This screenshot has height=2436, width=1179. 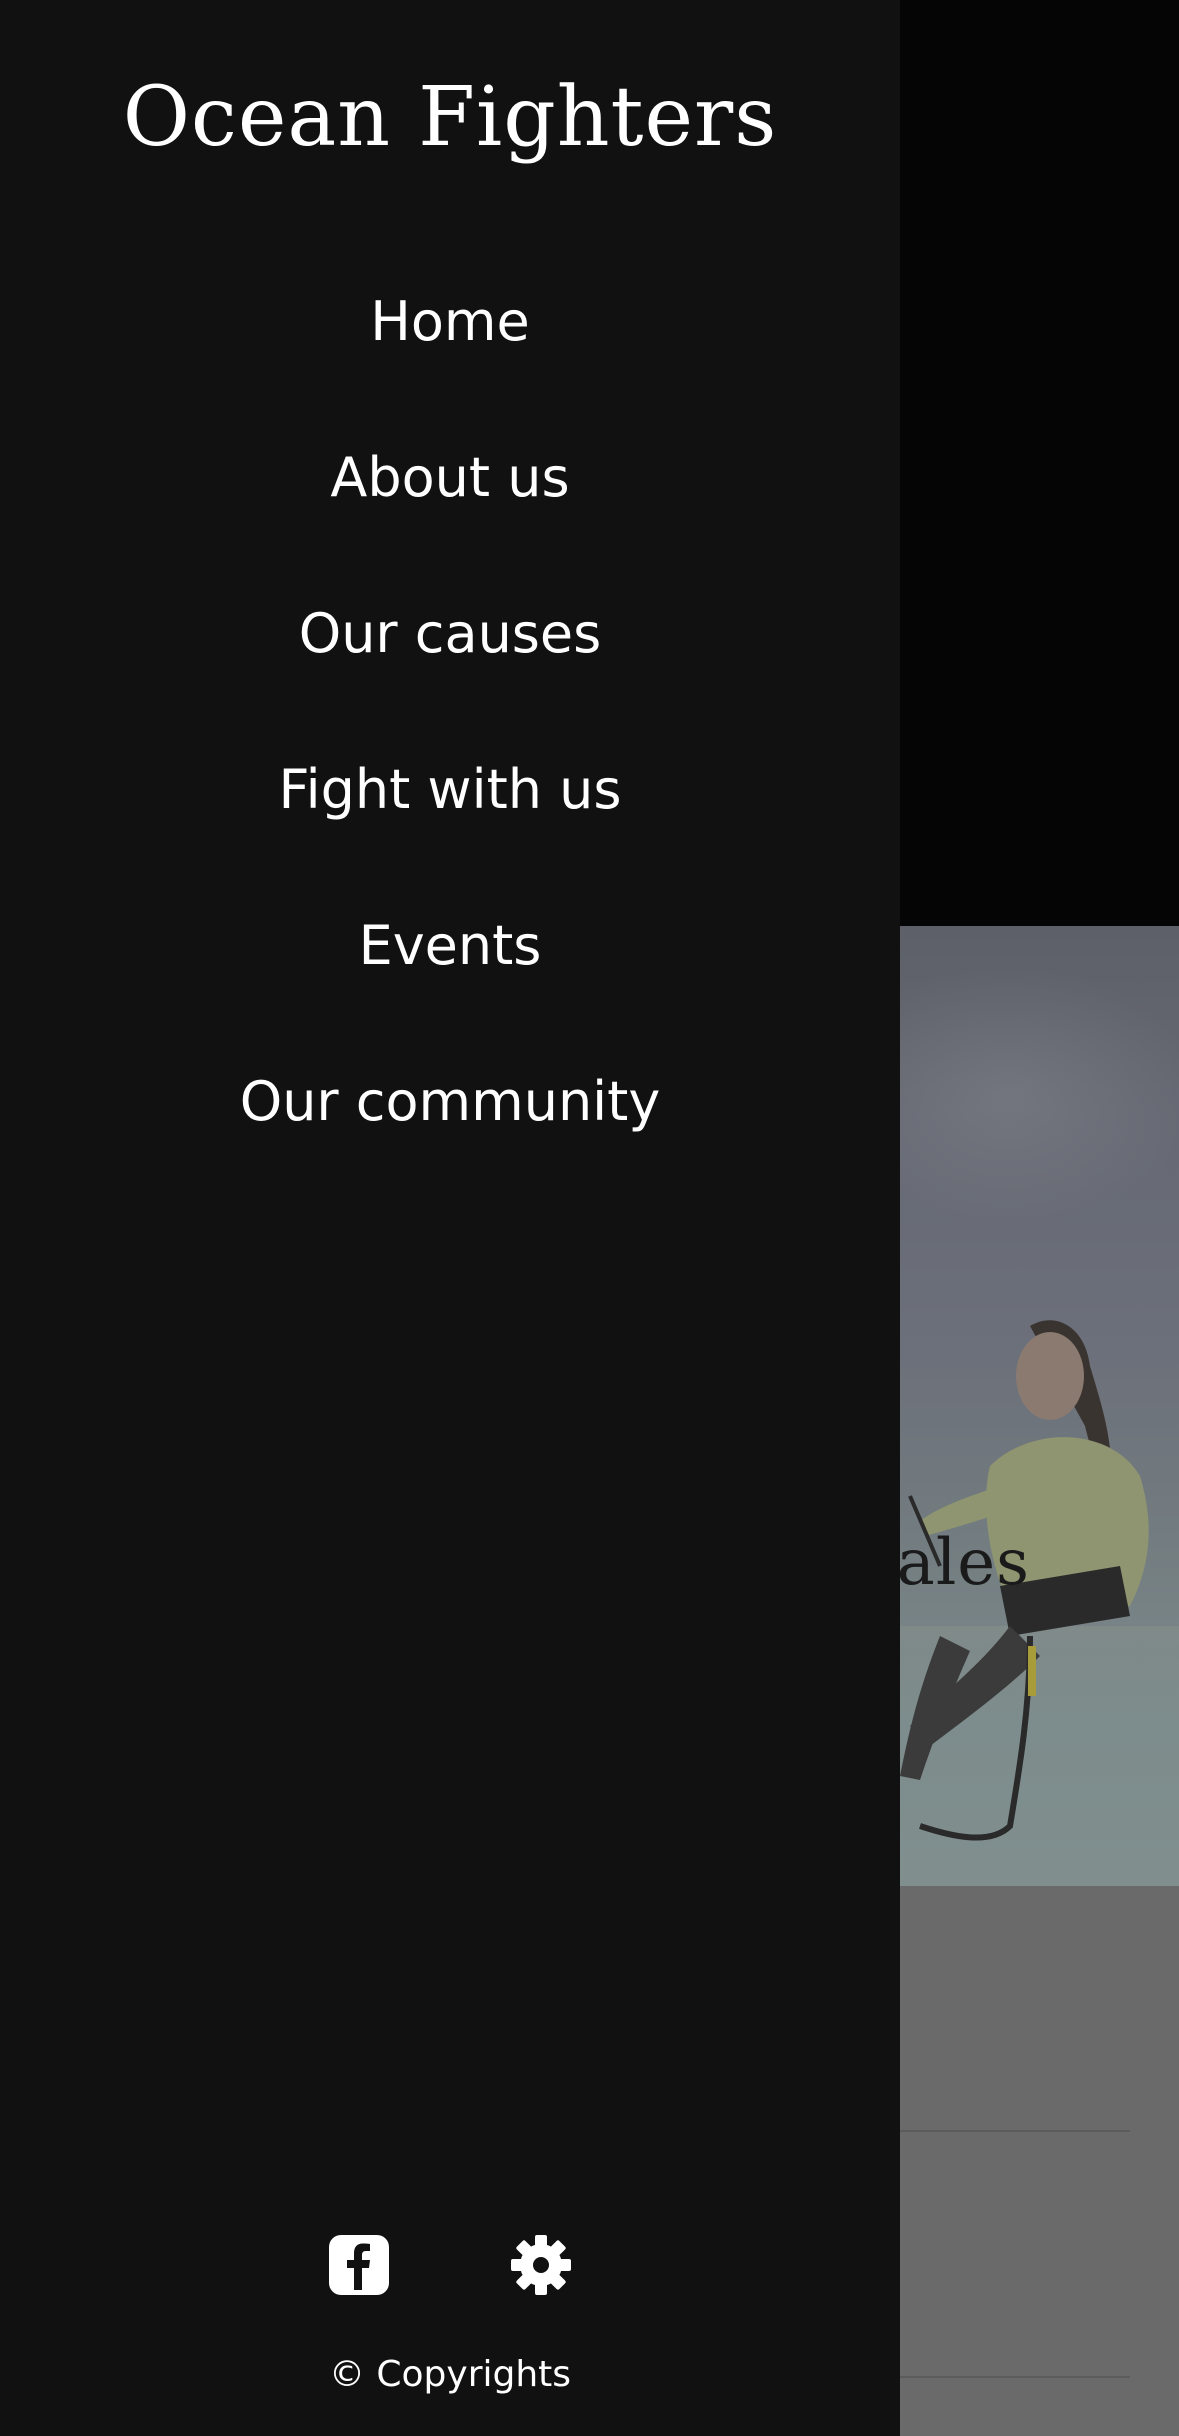 I want to click on facebook-icon, so click(x=359, y=2265).